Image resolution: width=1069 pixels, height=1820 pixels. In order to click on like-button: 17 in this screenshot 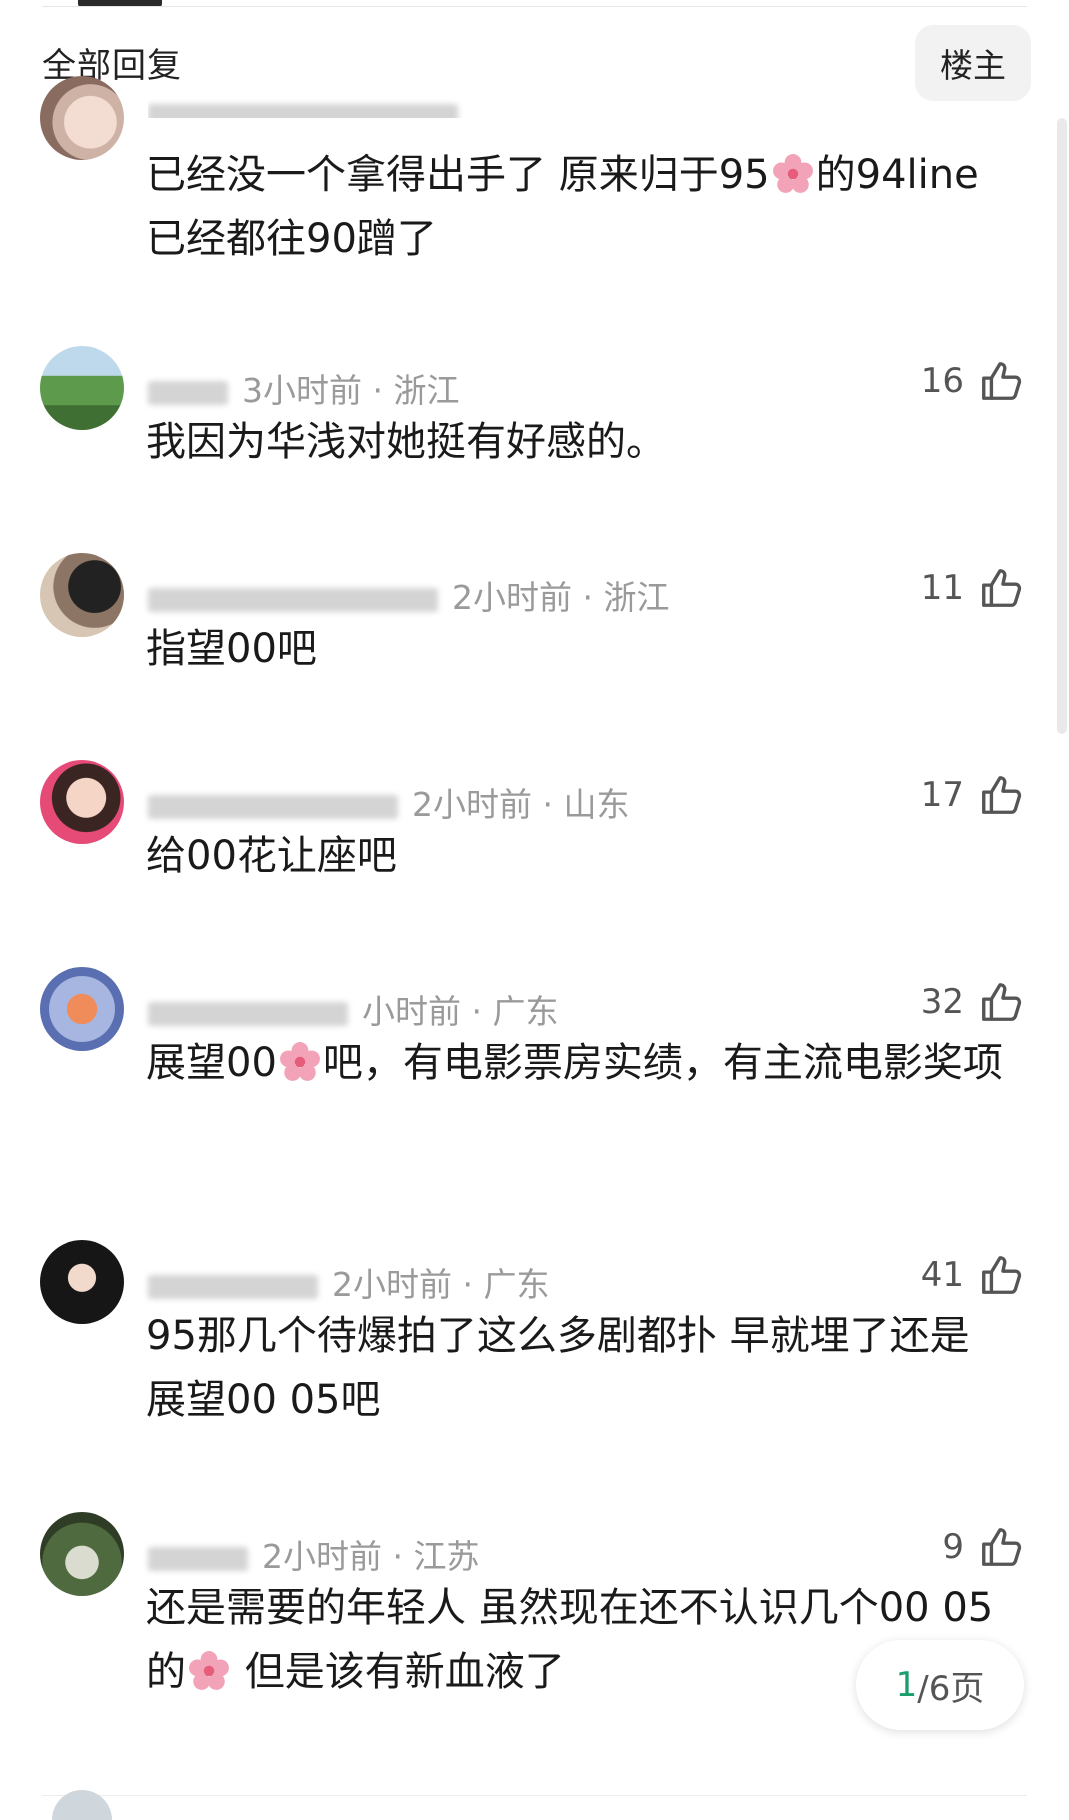, I will do `click(972, 795)`.